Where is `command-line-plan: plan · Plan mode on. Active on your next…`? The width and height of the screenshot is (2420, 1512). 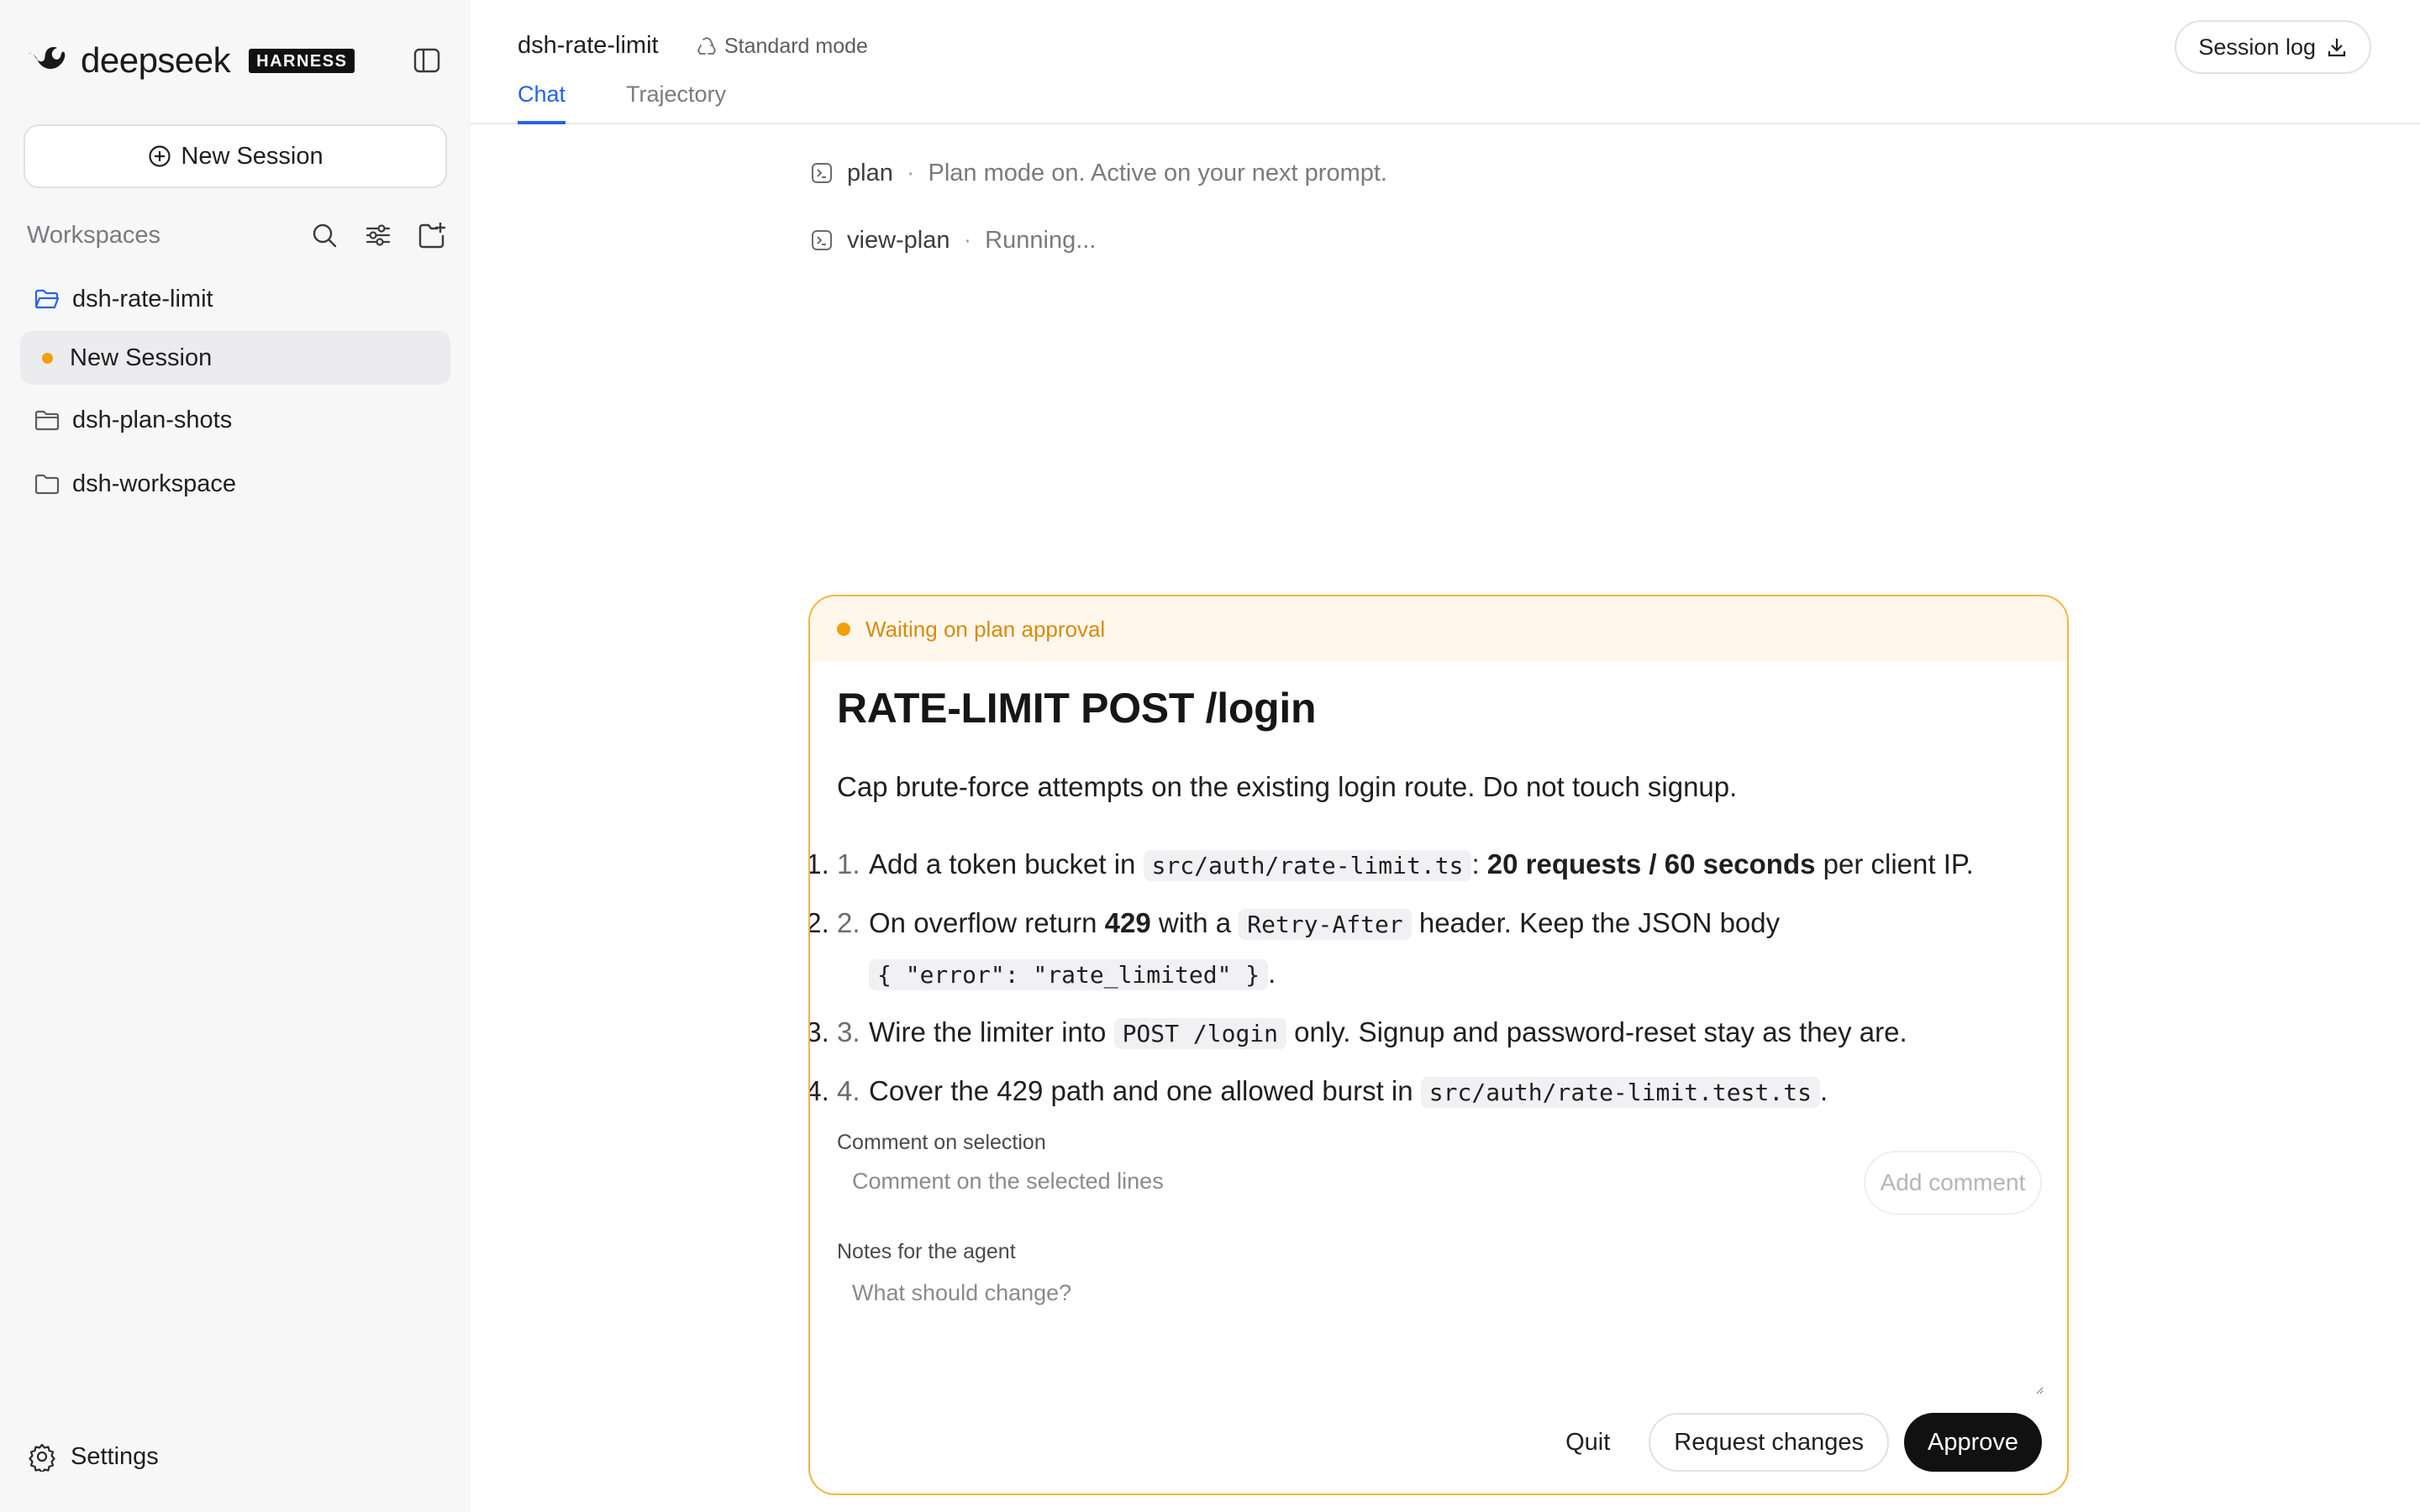 command-line-plan: plan · Plan mode on. Active on your next… is located at coordinates (1098, 173).